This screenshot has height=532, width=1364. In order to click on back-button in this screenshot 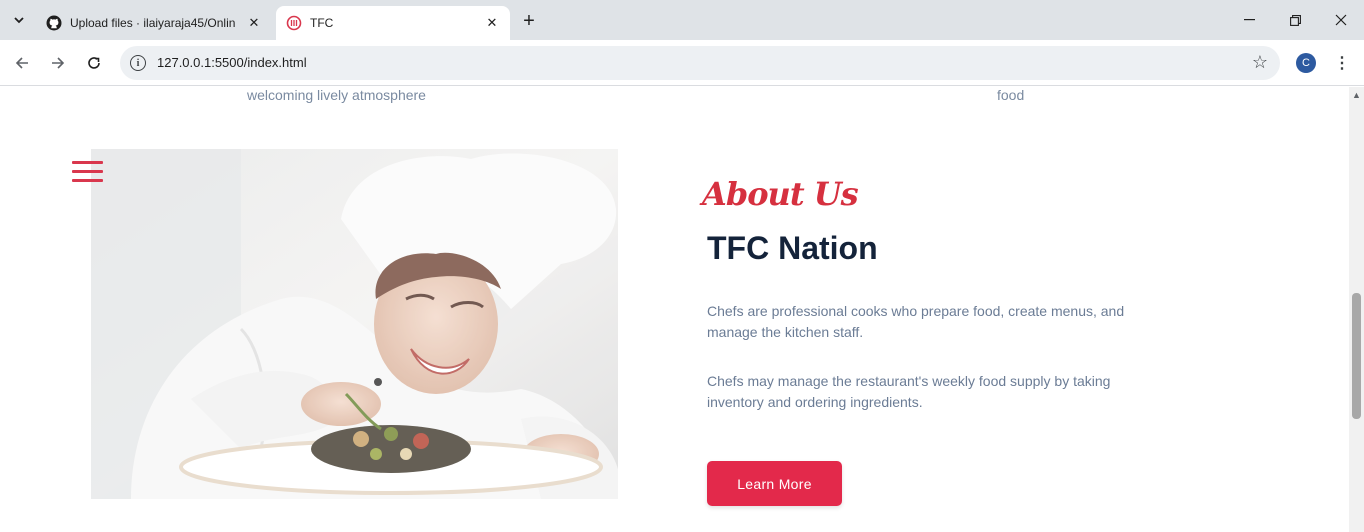, I will do `click(22, 63)`.